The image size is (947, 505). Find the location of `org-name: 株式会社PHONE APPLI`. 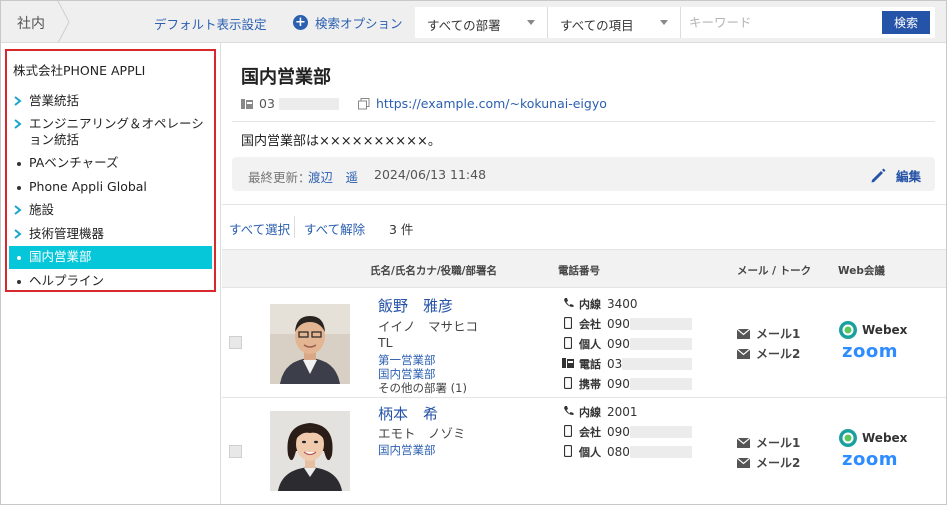

org-name: 株式会社PHONE APPLI is located at coordinates (79, 69).